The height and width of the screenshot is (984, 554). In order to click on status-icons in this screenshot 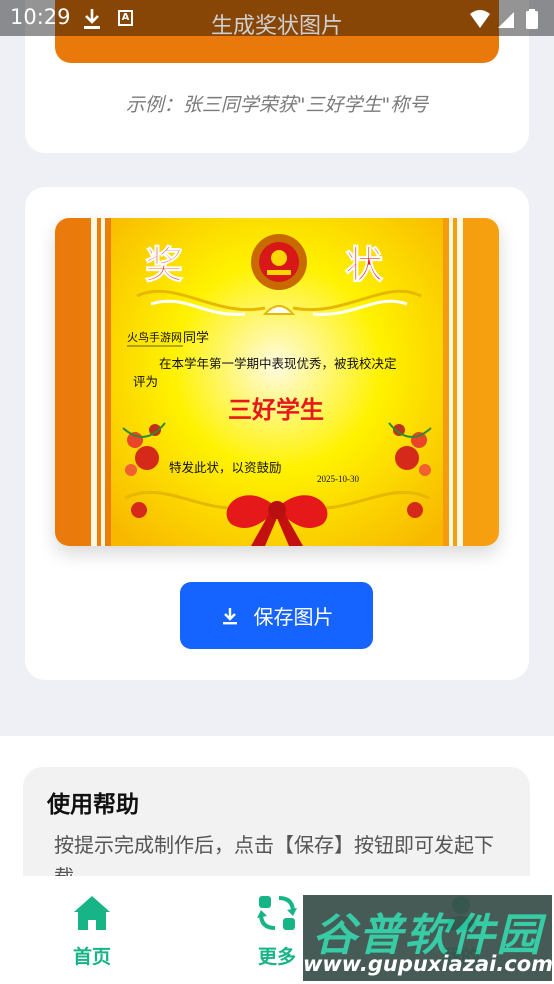, I will do `click(504, 19)`.